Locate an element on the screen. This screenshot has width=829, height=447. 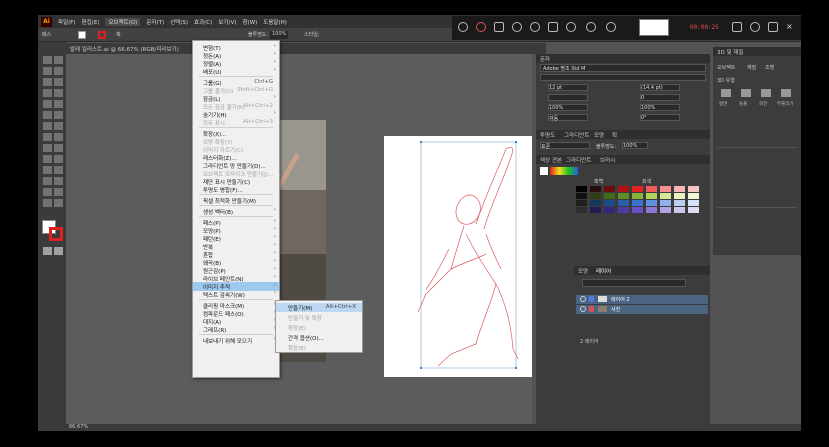
document-tab: 발레 일러스트.ai @ 66.67% (RGB/미리보기) is located at coordinates (124, 49).